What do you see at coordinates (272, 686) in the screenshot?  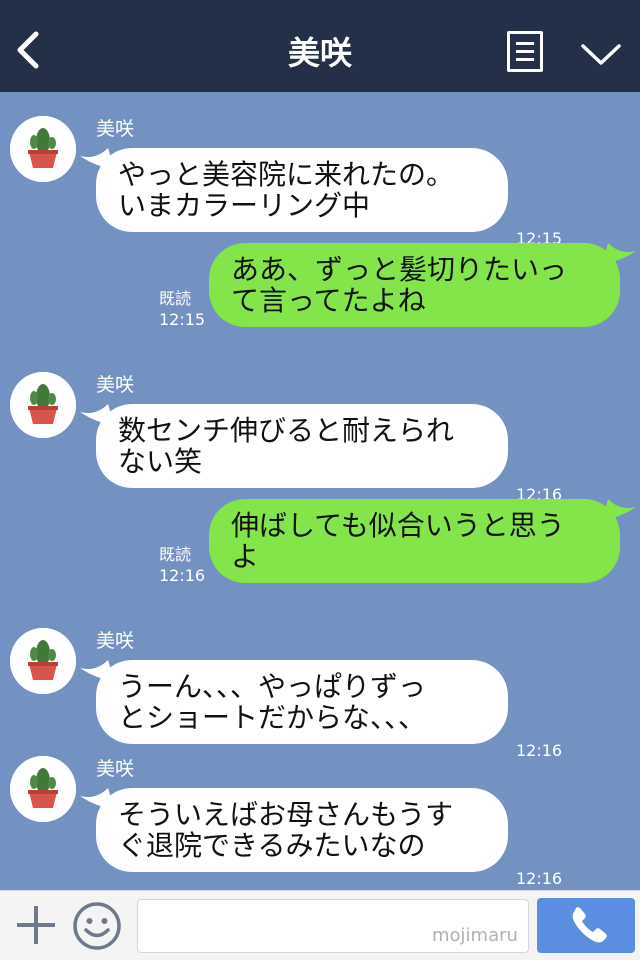 I see `message-line: うーん、、、やっぱりずっ` at bounding box center [272, 686].